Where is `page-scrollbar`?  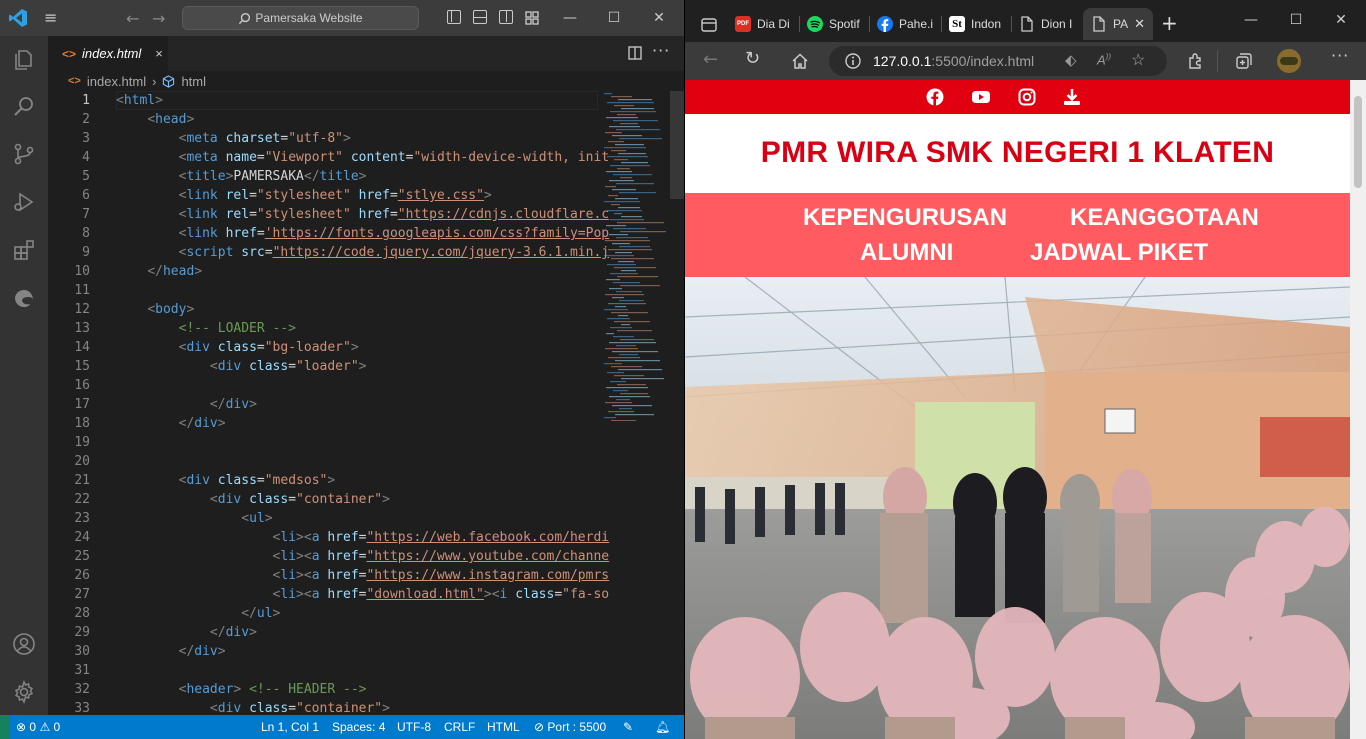
page-scrollbar is located at coordinates (1358, 409).